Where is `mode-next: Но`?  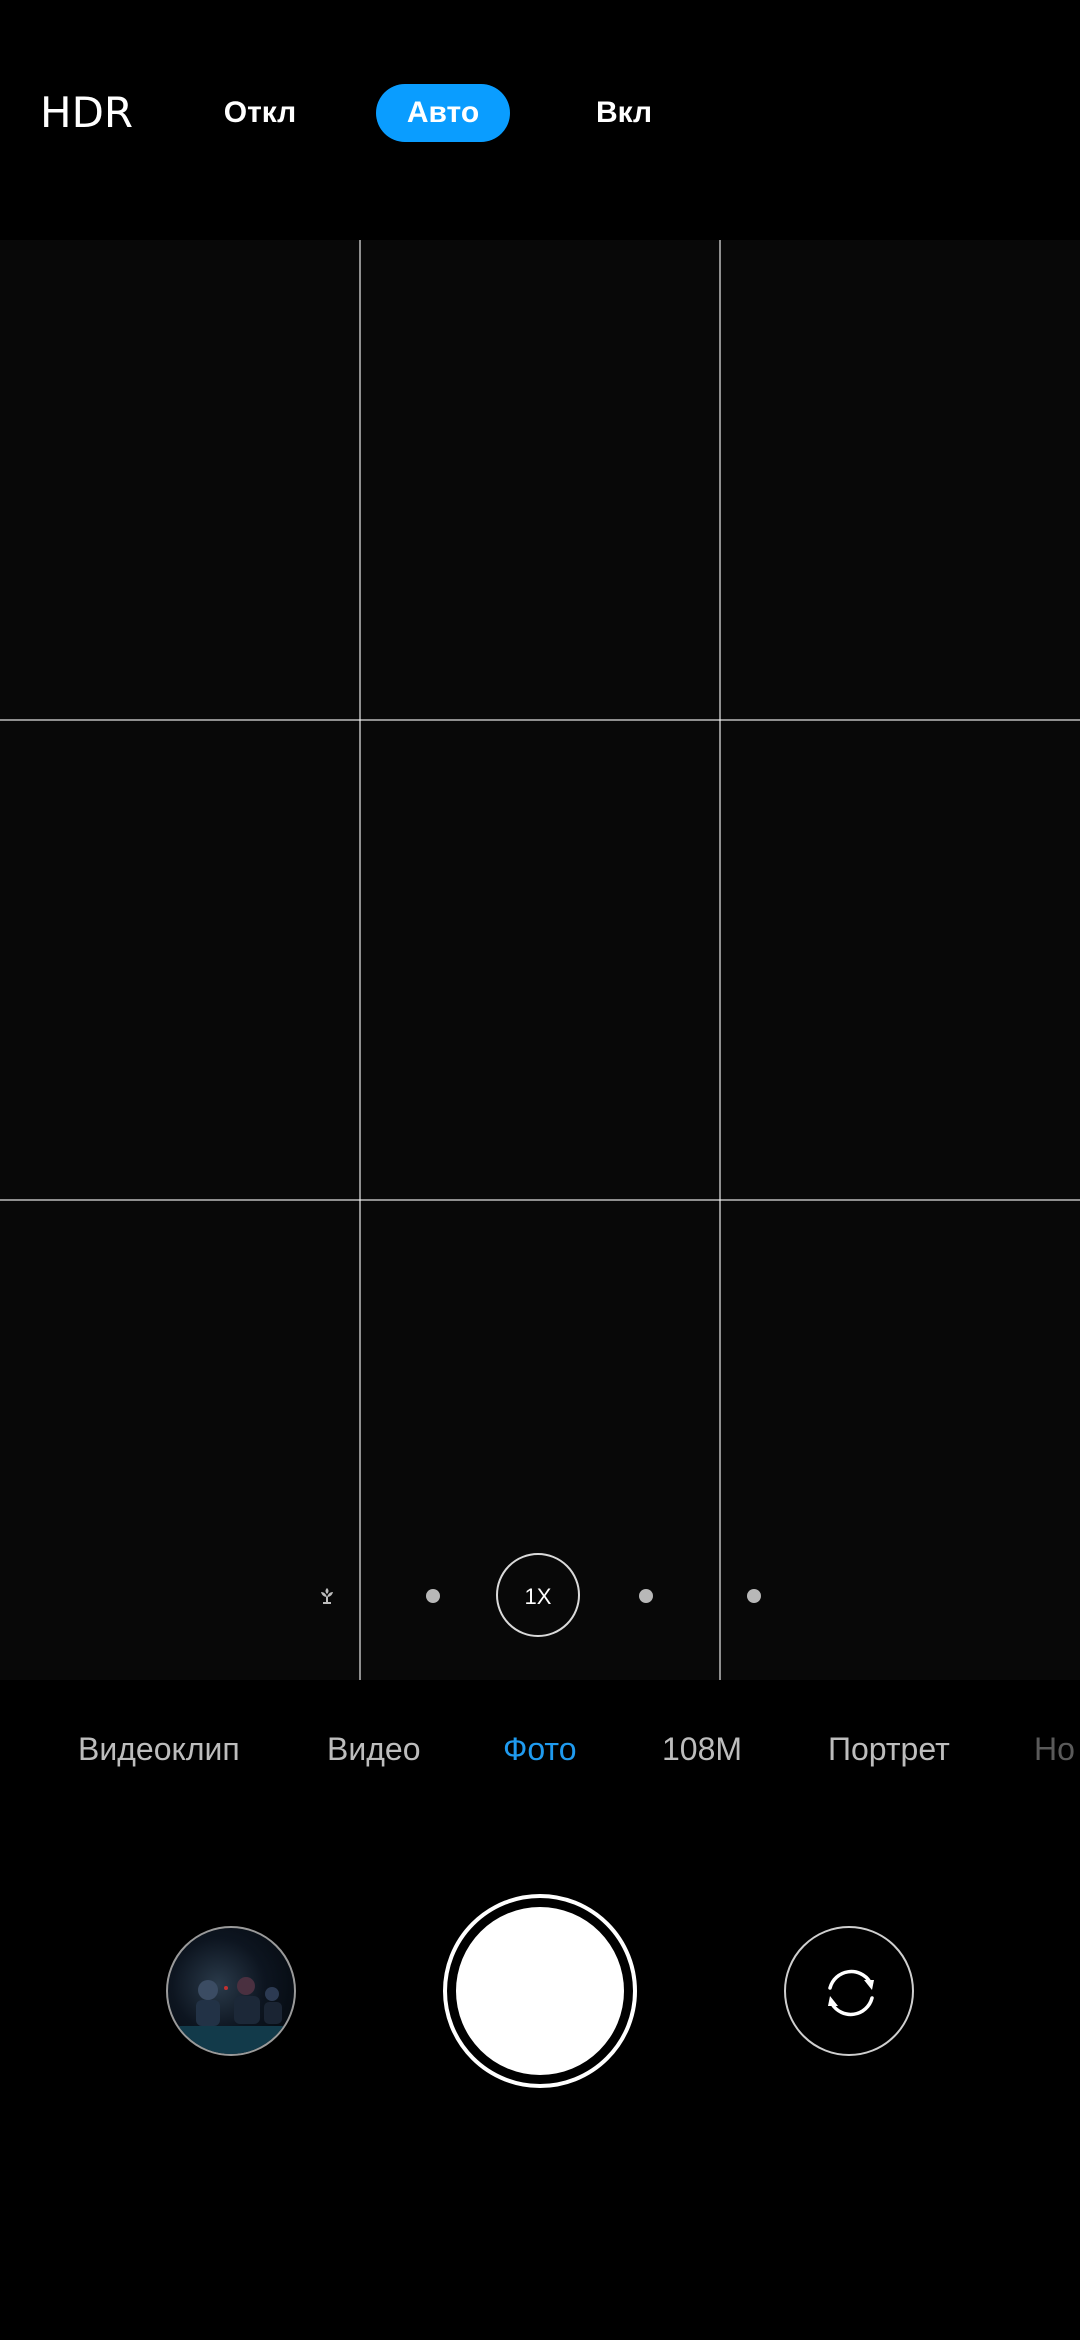
mode-next: Но is located at coordinates (1054, 1749).